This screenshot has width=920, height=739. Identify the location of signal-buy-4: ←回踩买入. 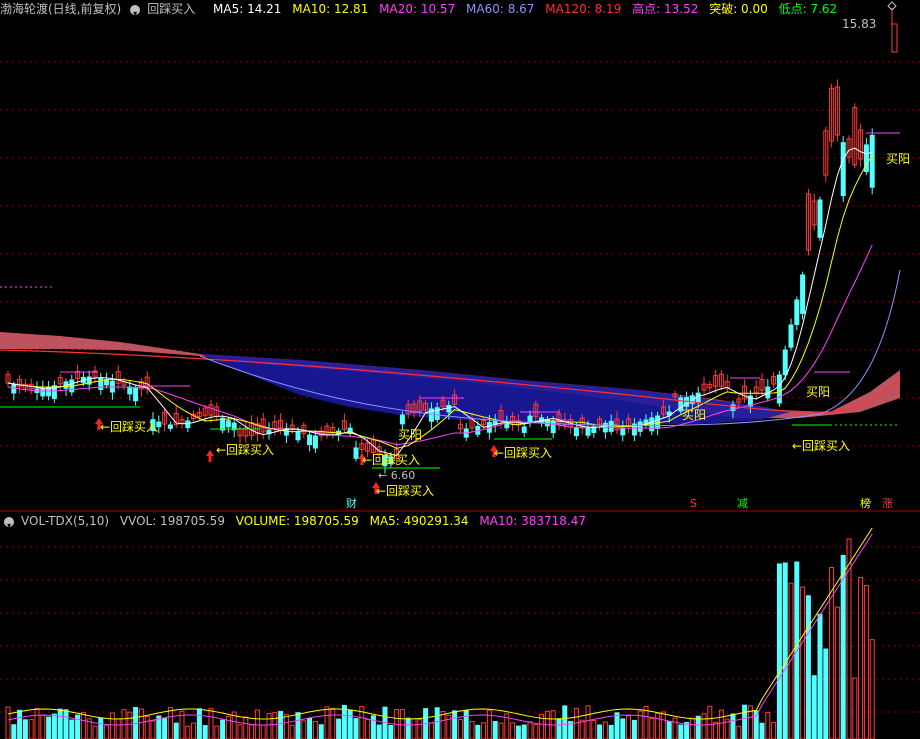
(405, 491).